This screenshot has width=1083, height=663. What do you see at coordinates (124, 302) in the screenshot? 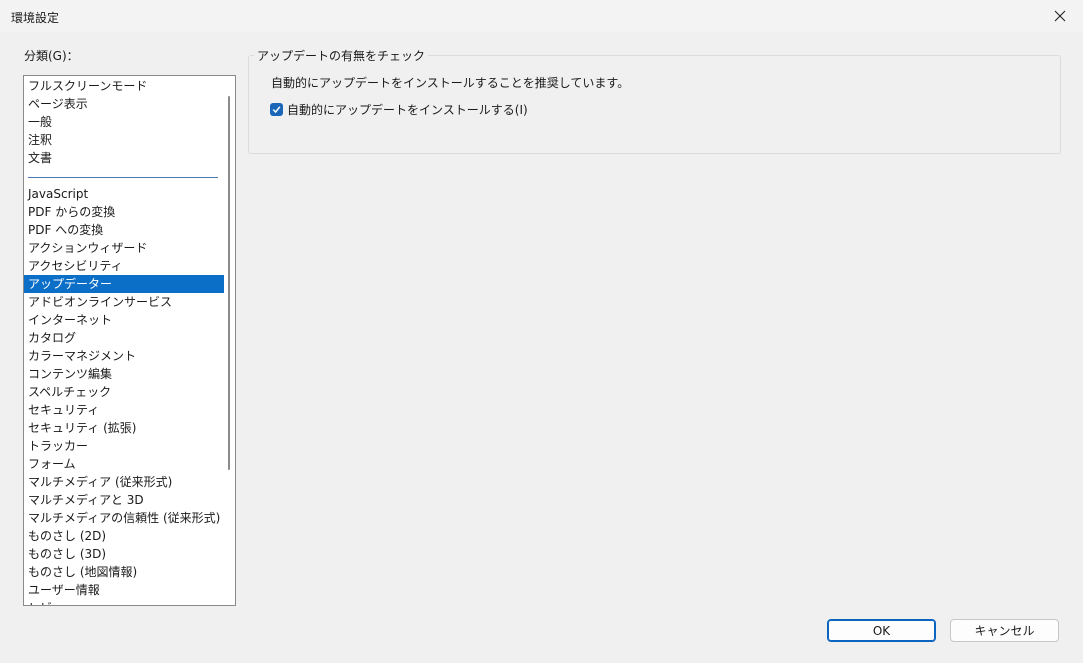
I see `category-item: アドビオンラインサービス` at bounding box center [124, 302].